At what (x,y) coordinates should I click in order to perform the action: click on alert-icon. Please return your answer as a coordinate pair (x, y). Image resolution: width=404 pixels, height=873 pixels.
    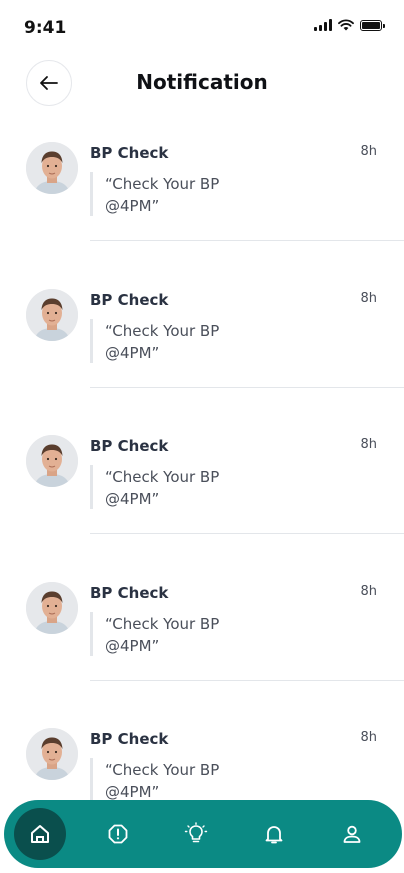
    Looking at the image, I should click on (118, 834).